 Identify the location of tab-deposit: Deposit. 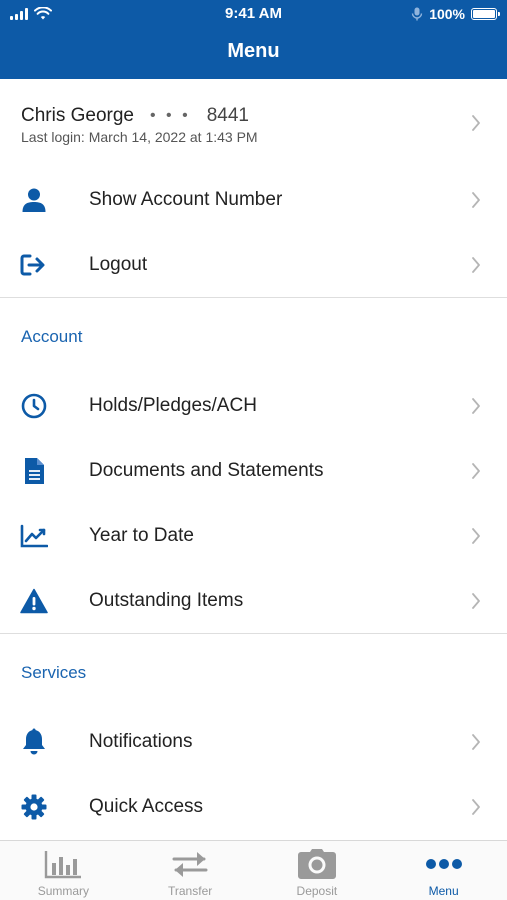
(317, 870).